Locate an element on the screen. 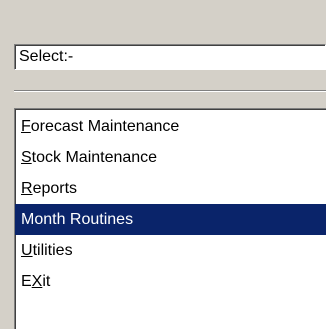  menu-item-label: tock Maintenance is located at coordinates (94, 157).